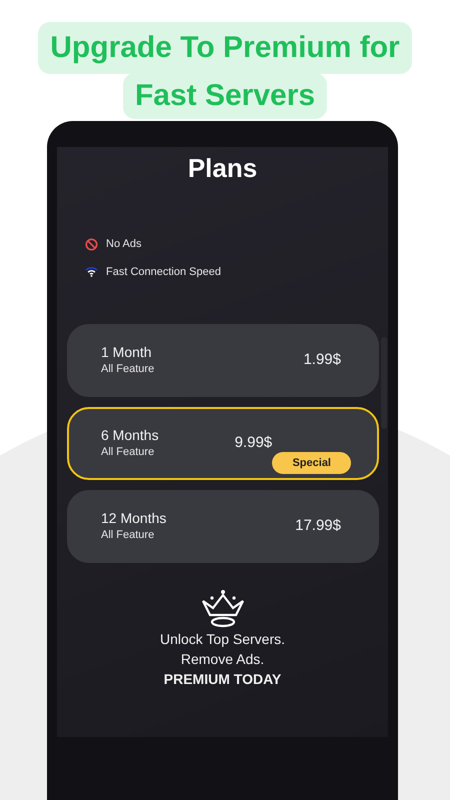  I want to click on plan-name: 1 Month, so click(127, 352).